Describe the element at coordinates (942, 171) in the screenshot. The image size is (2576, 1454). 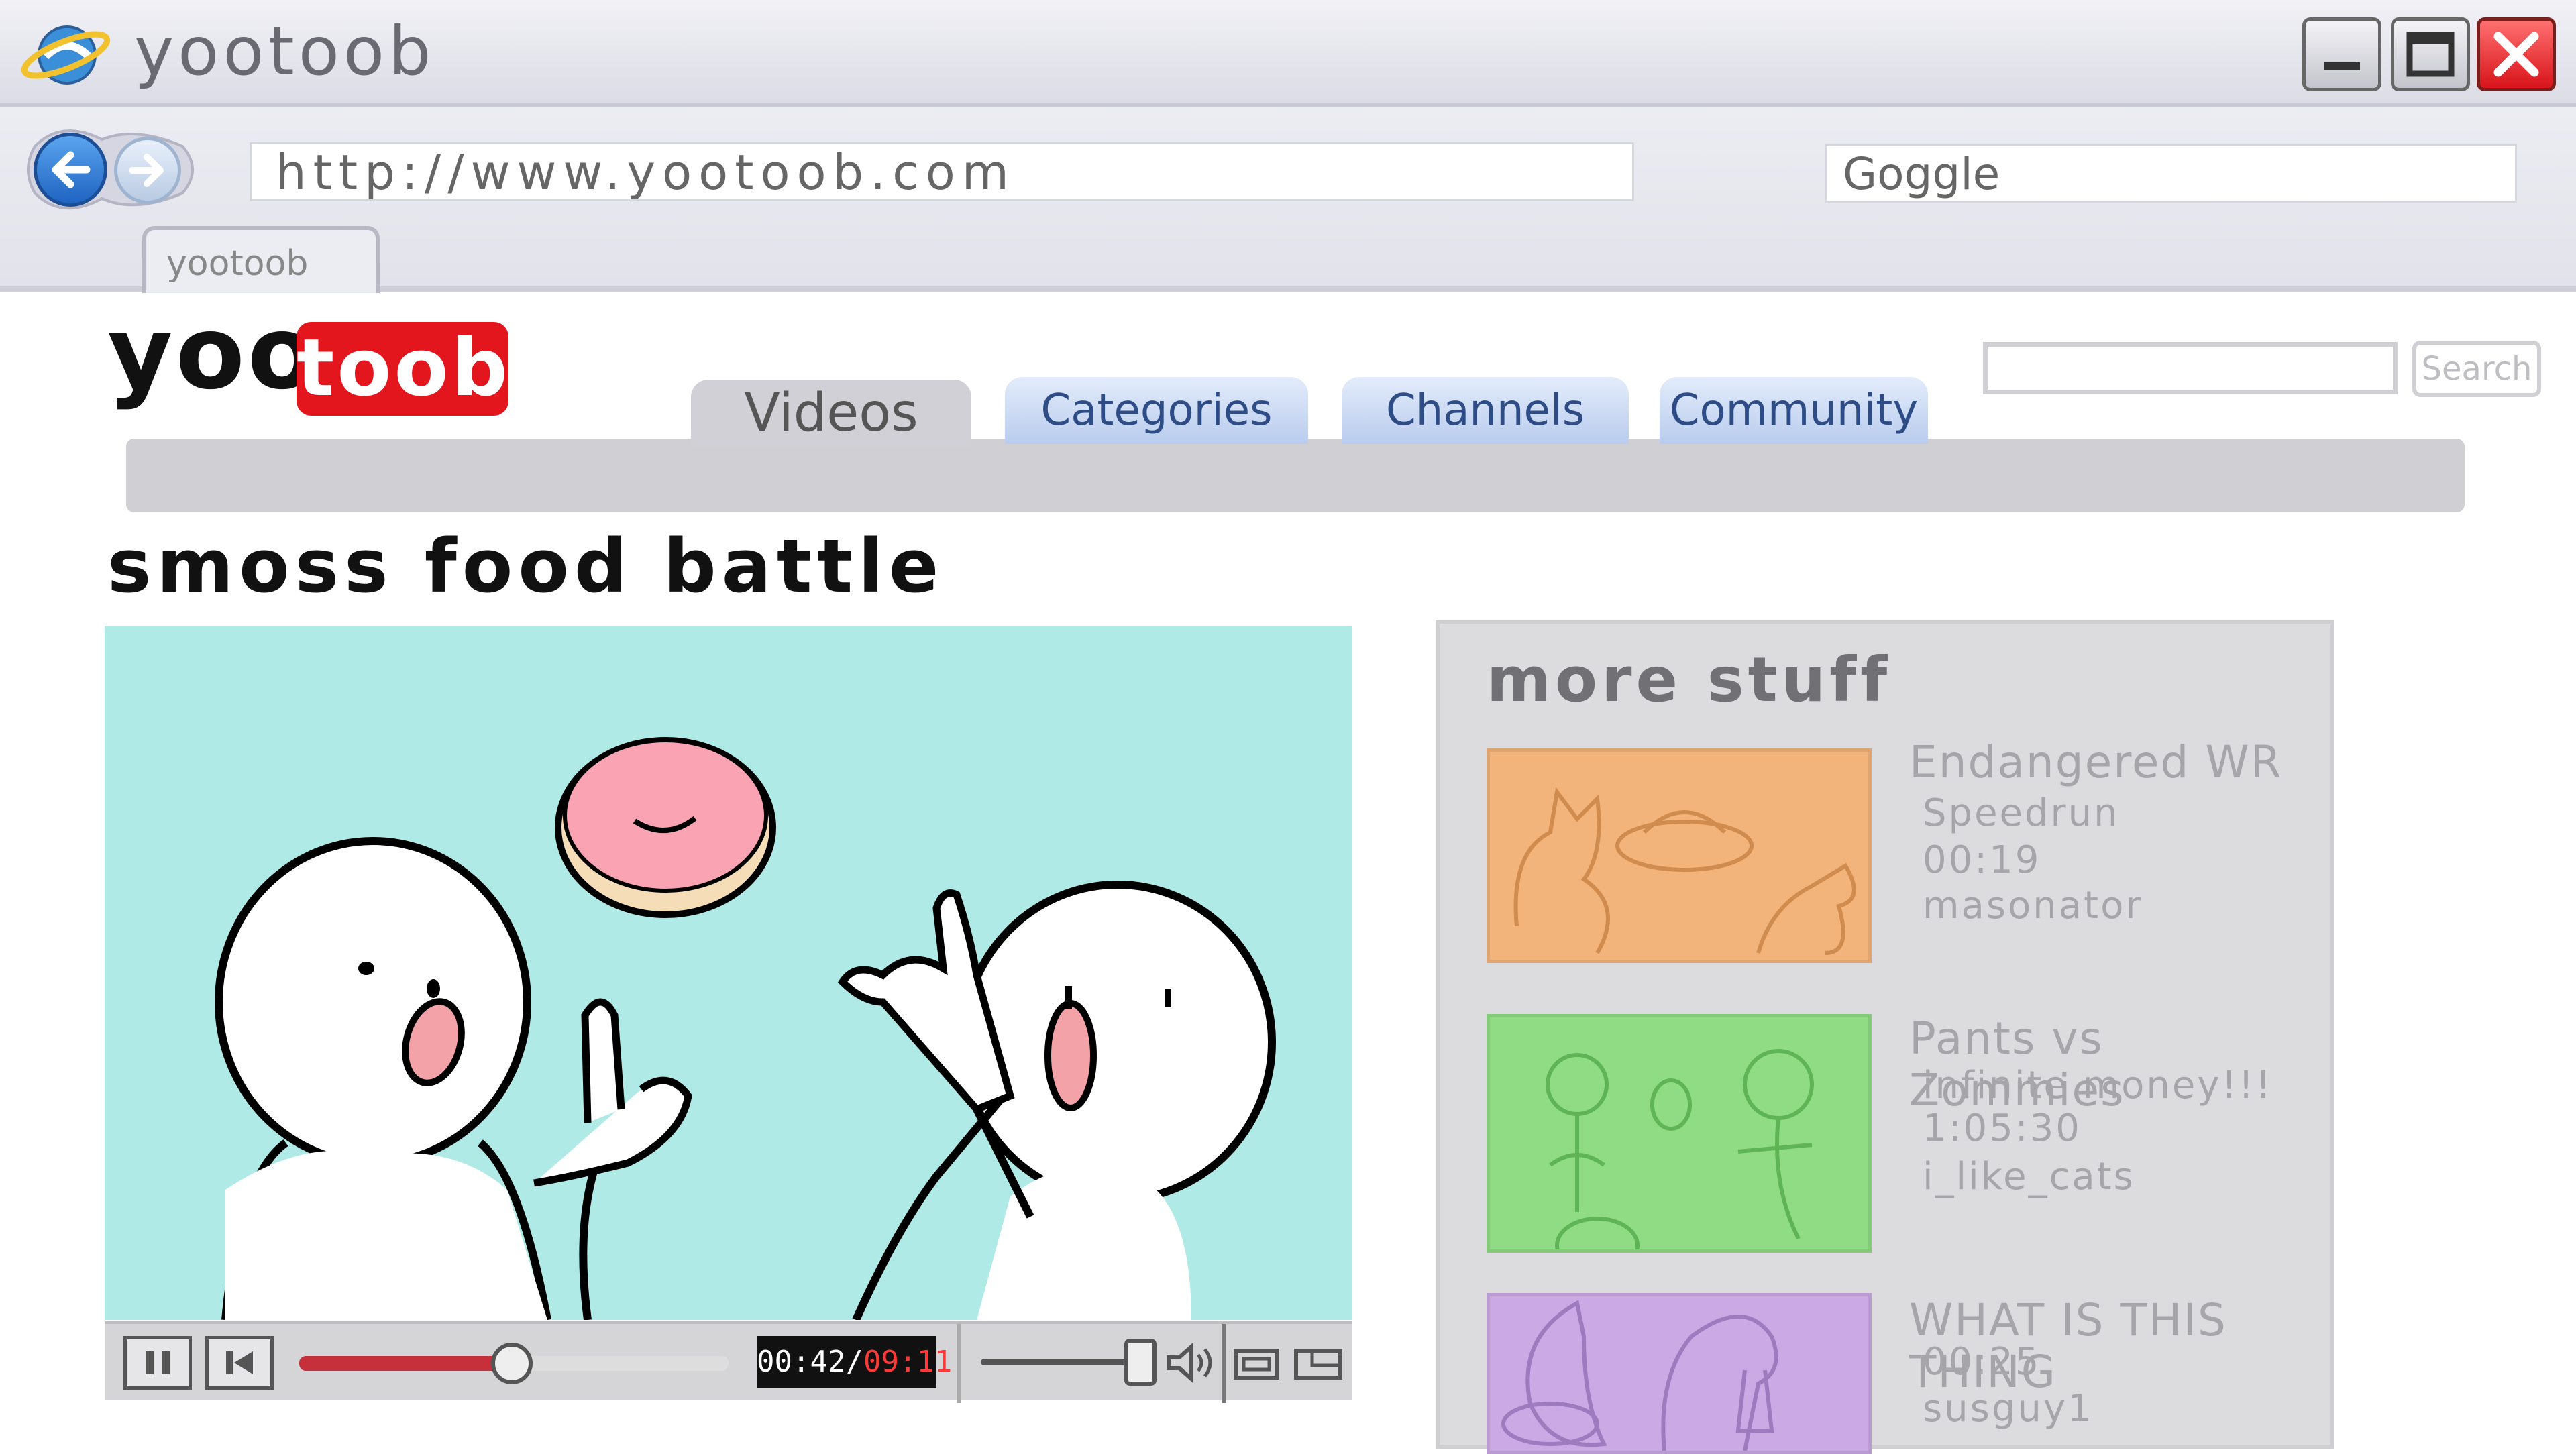
I see `address-bar: http://www.yootoob.com` at that location.